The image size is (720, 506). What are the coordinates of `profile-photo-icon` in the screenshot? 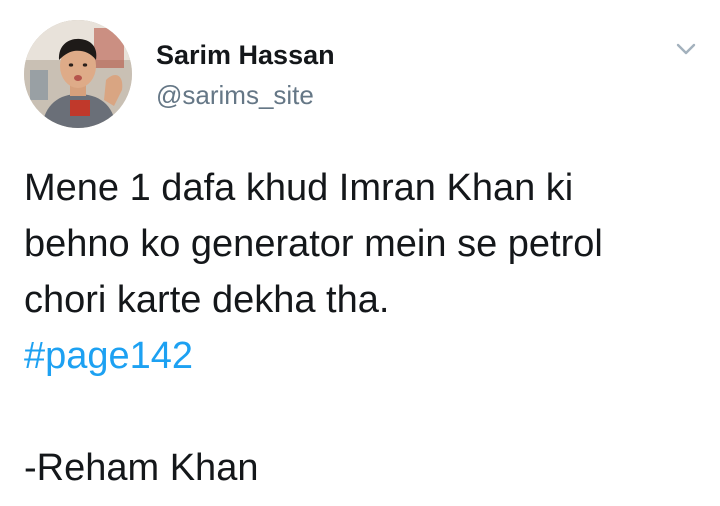 It's located at (78, 74).